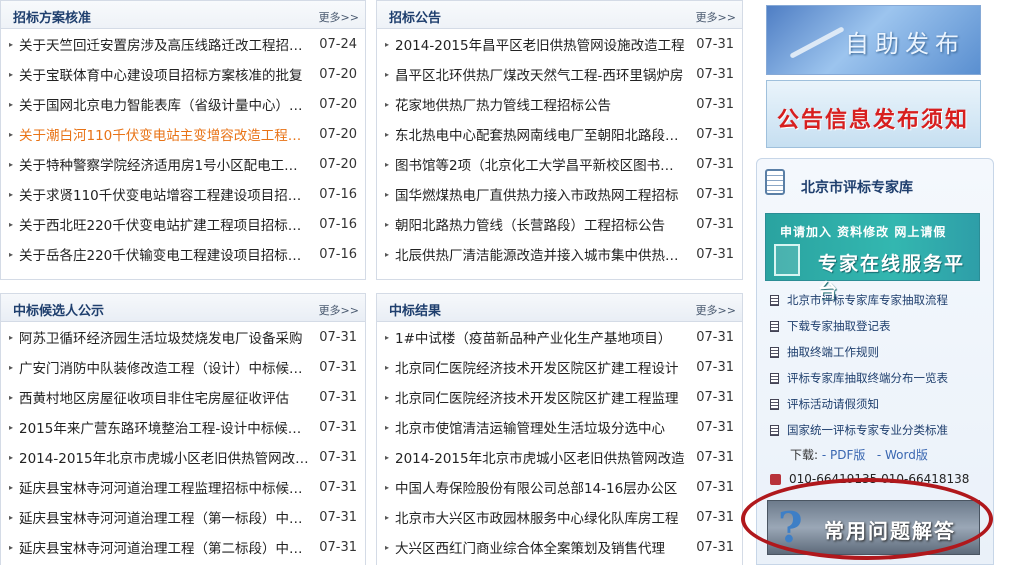 This screenshot has height=565, width=1013. Describe the element at coordinates (415, 18) in the screenshot. I see `panel-title: 招标公告` at that location.